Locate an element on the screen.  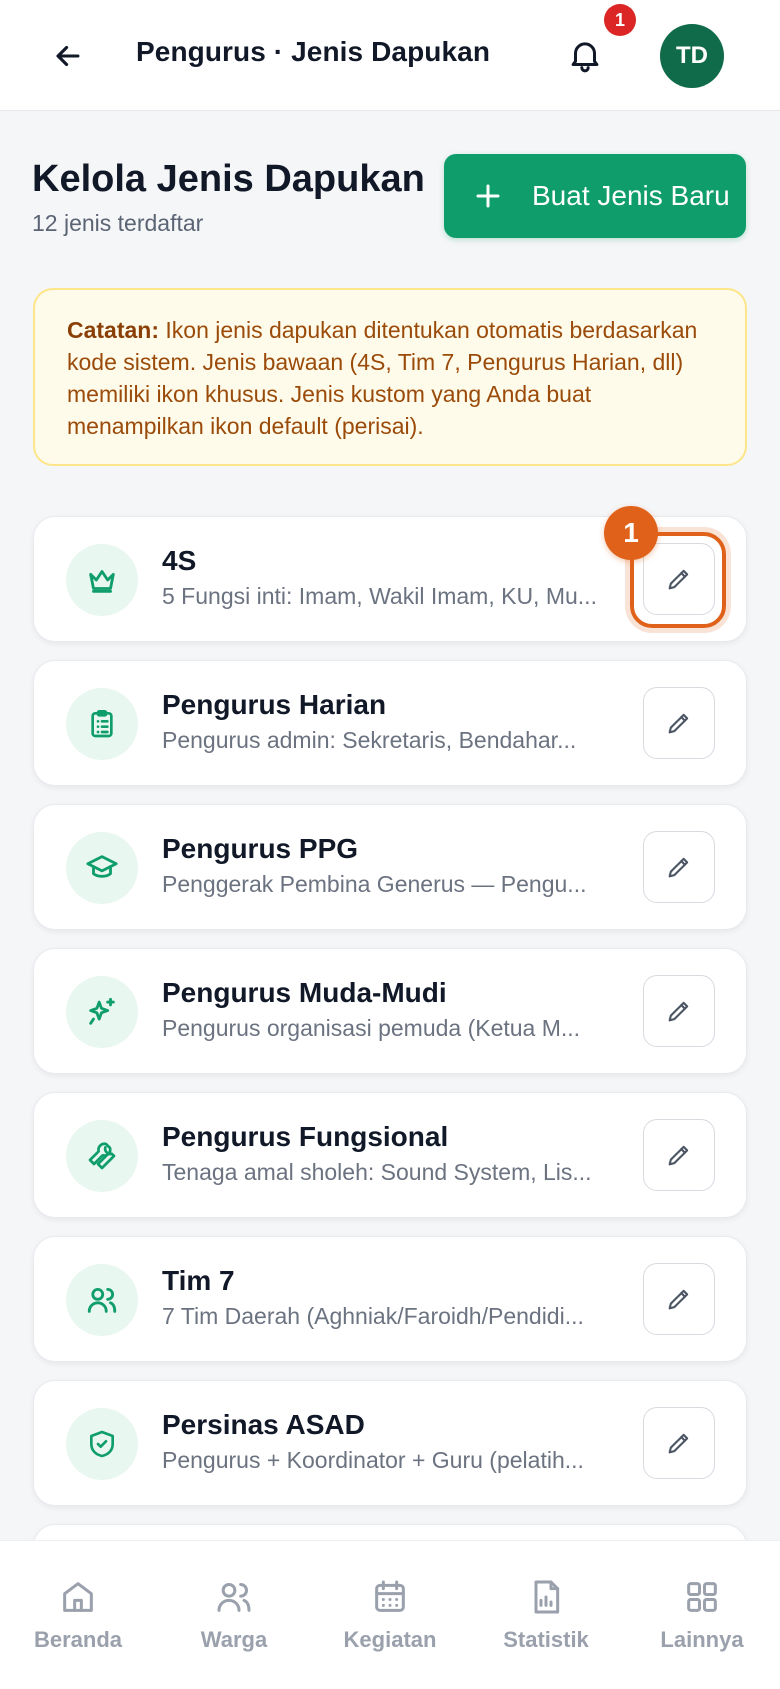
back-button is located at coordinates (68, 56).